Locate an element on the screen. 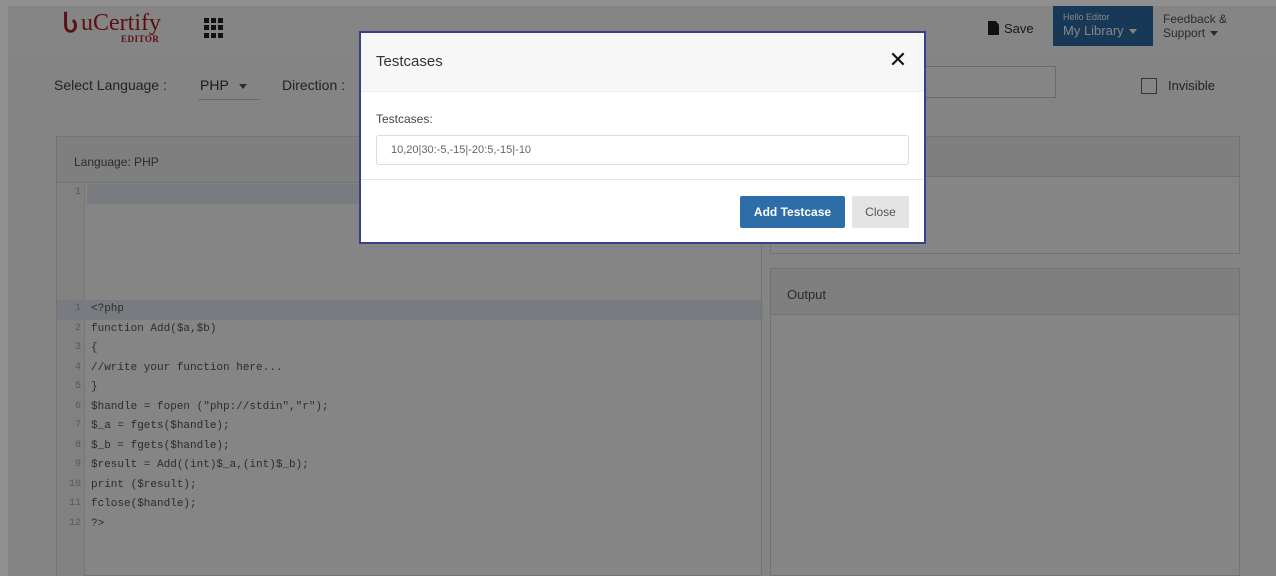 The image size is (1276, 576). modal-title: Testcases is located at coordinates (409, 61).